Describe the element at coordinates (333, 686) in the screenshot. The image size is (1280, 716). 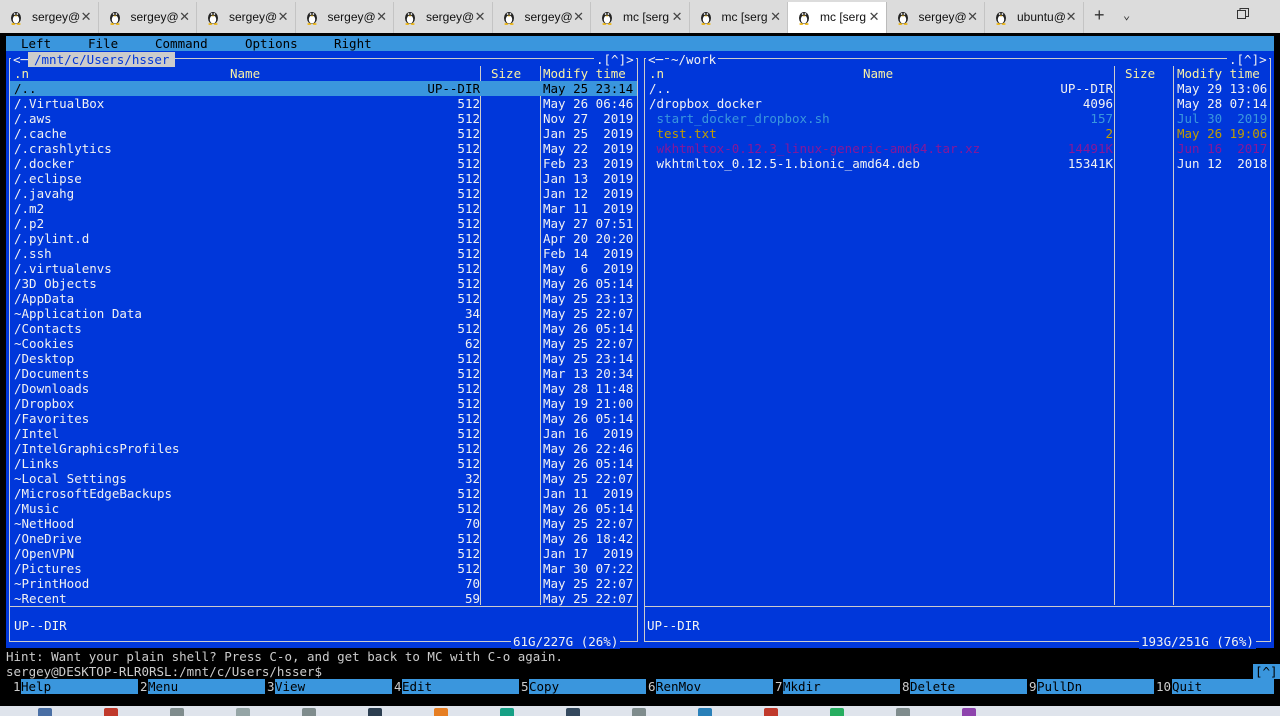
I see `fkey-view-button: View` at that location.